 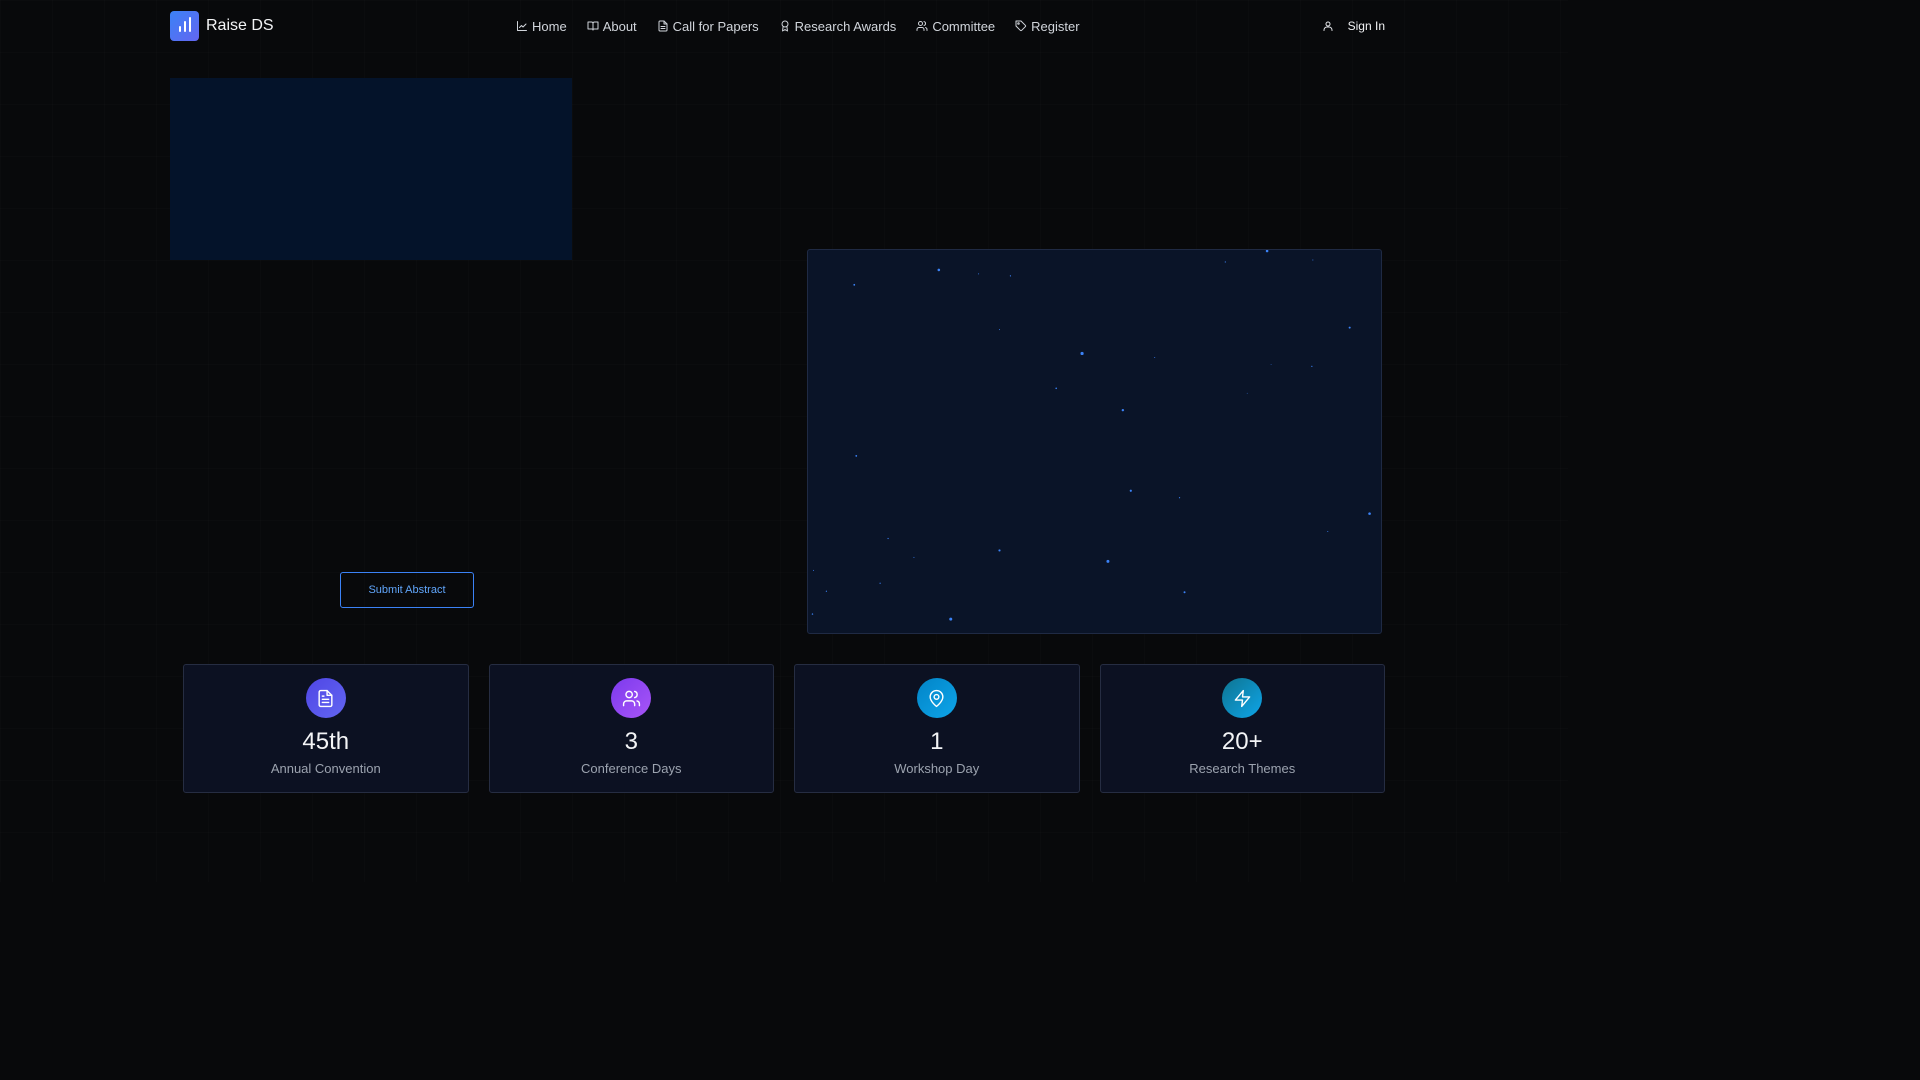 I want to click on nav-link-about: About, so click(x=612, y=26).